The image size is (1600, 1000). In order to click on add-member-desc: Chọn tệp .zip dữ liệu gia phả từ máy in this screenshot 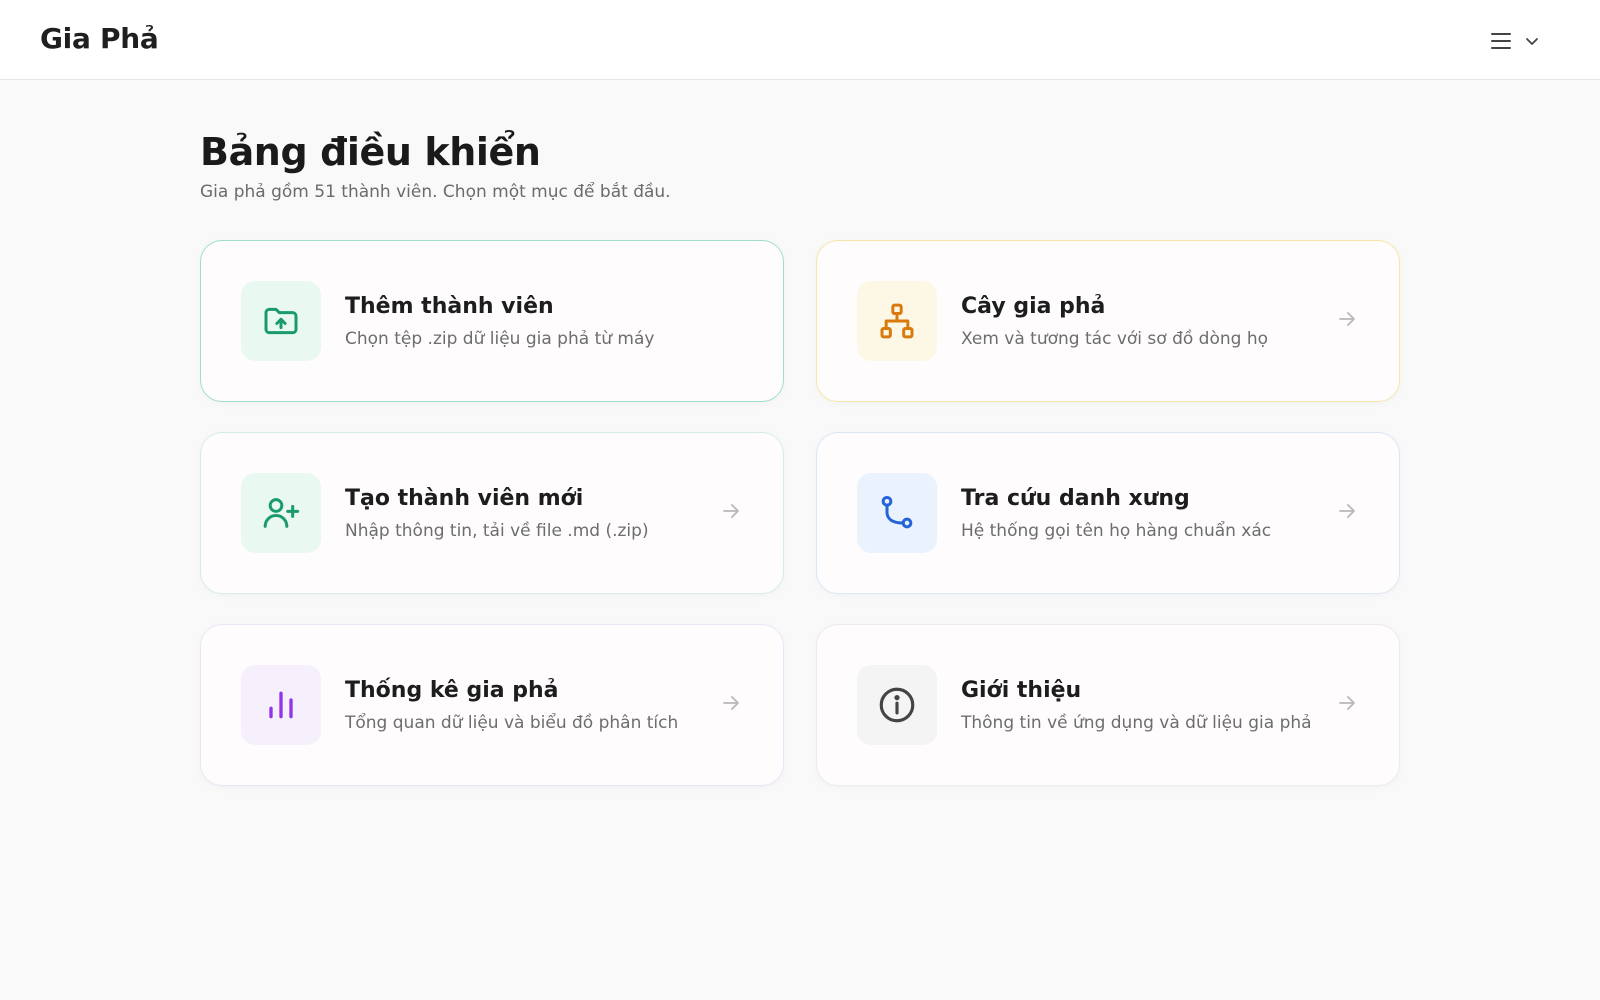, I will do `click(500, 338)`.